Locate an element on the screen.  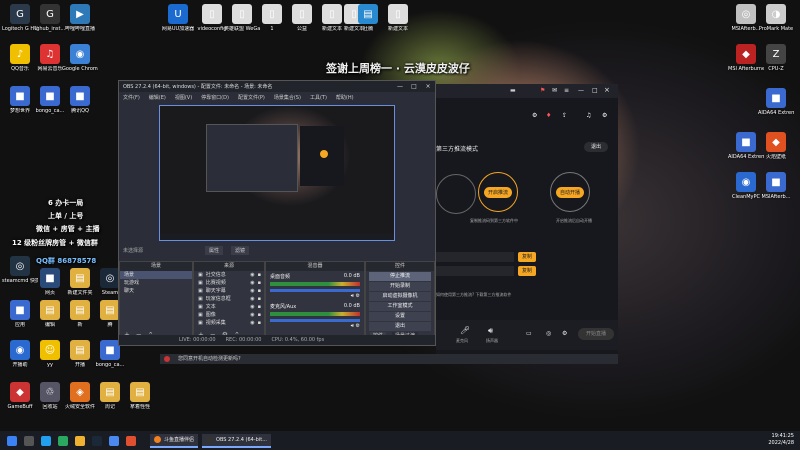
settings-tool-icon: ⚙ is located at coordinates (534, 115).